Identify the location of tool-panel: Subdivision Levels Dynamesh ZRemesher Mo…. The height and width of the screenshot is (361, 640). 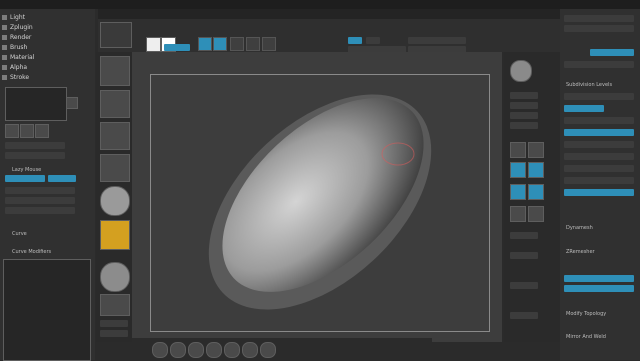
(600, 184).